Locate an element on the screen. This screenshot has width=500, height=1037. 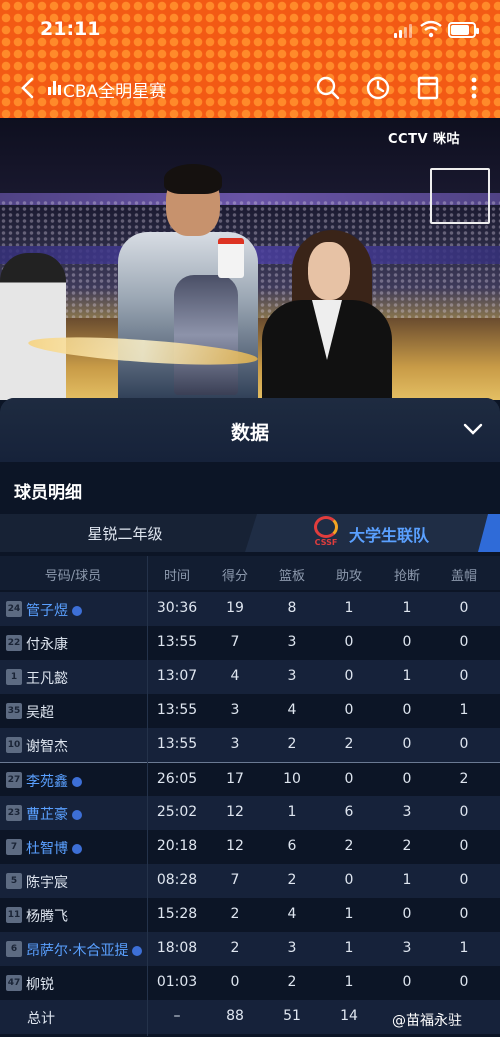
cell-time: 30:36 is located at coordinates (177, 608).